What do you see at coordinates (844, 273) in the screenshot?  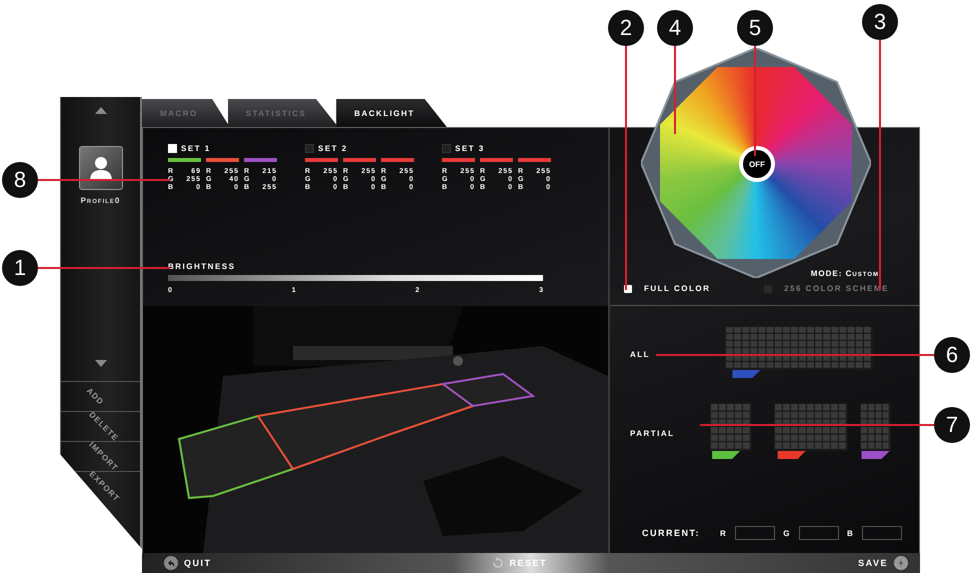 I see `mode-label: MODE: Custom` at bounding box center [844, 273].